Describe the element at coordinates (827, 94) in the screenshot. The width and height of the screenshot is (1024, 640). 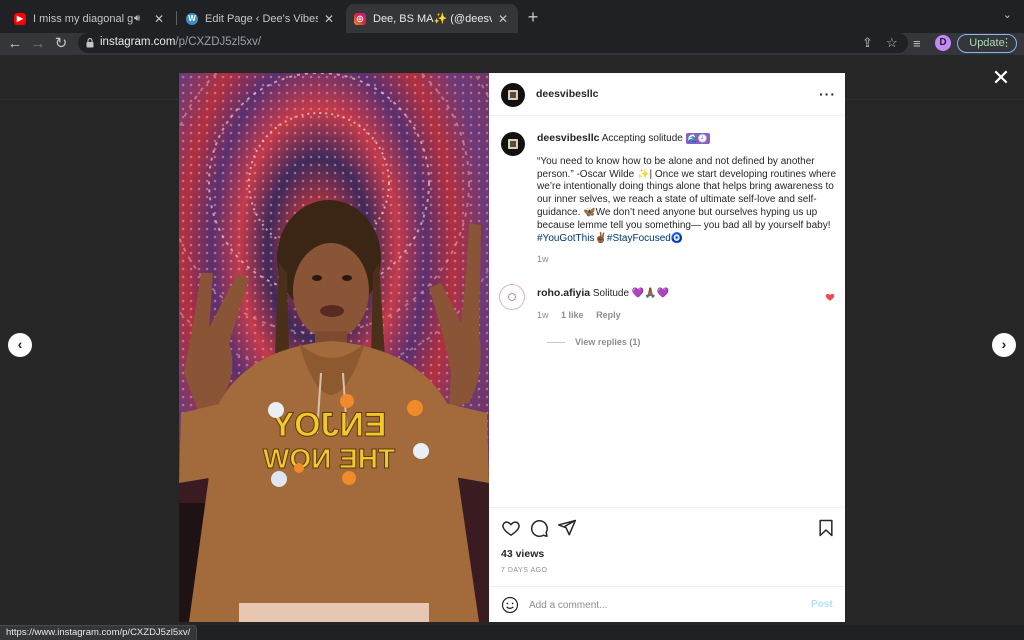
I see `more-options-icon: ···` at that location.